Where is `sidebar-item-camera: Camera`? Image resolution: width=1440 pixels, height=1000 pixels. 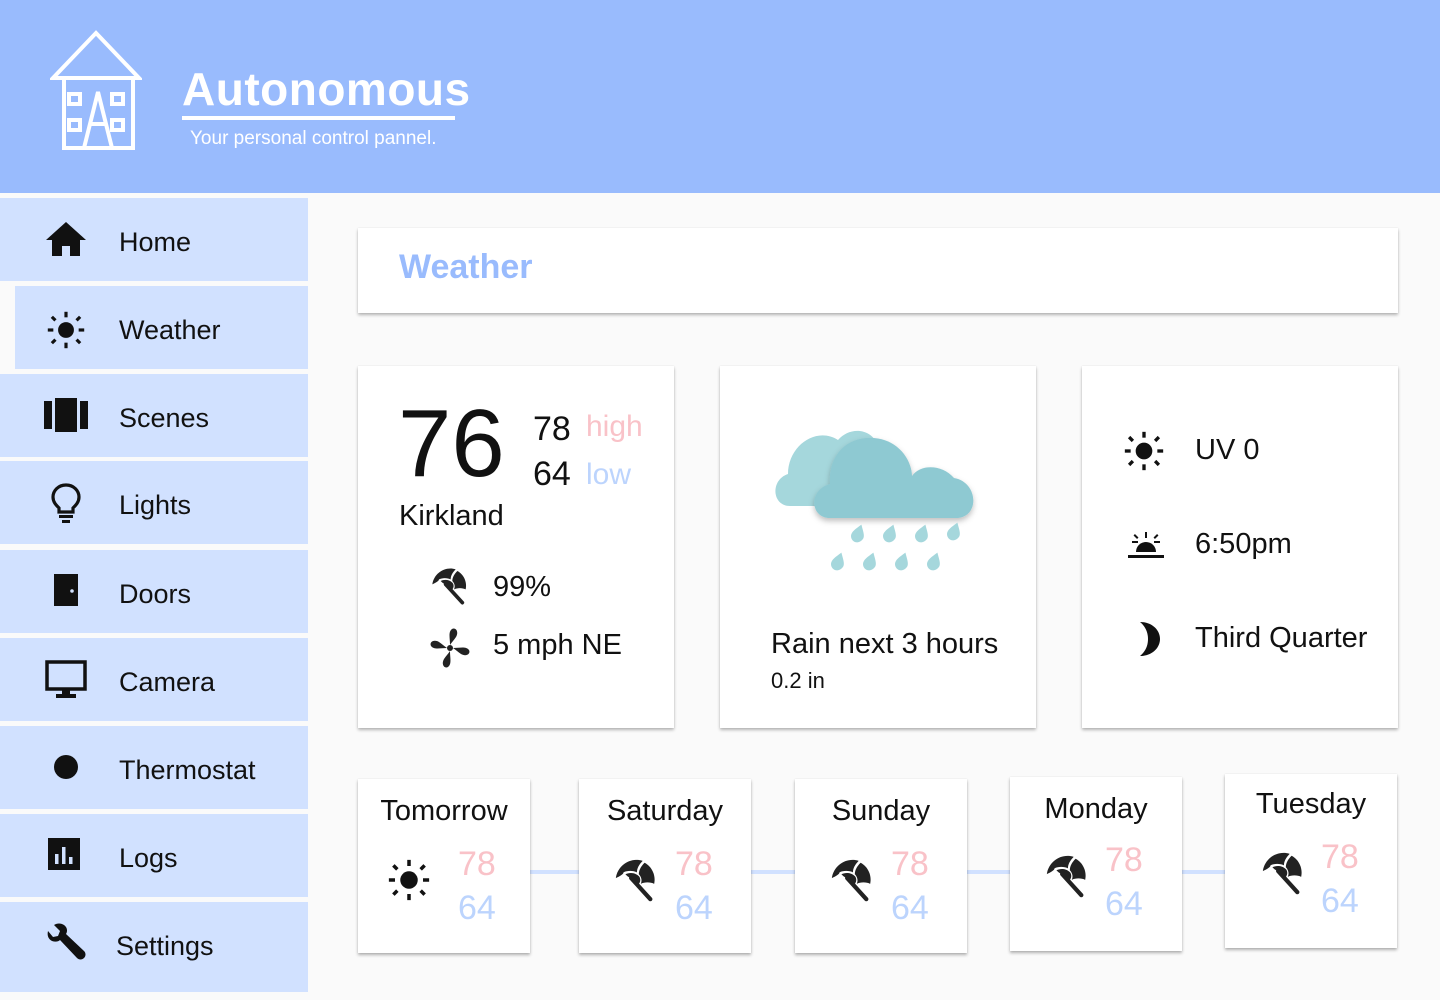
sidebar-item-camera: Camera is located at coordinates (154, 679).